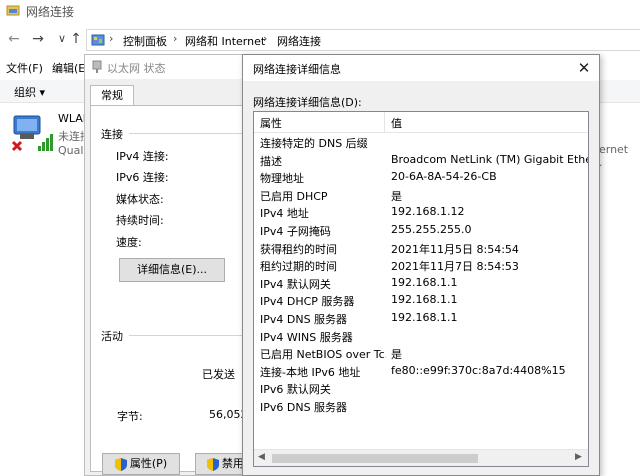  What do you see at coordinates (490, 159) in the screenshot?
I see `value-cell: Broadcom NetLink (TM) Gigabit Etherne` at bounding box center [490, 159].